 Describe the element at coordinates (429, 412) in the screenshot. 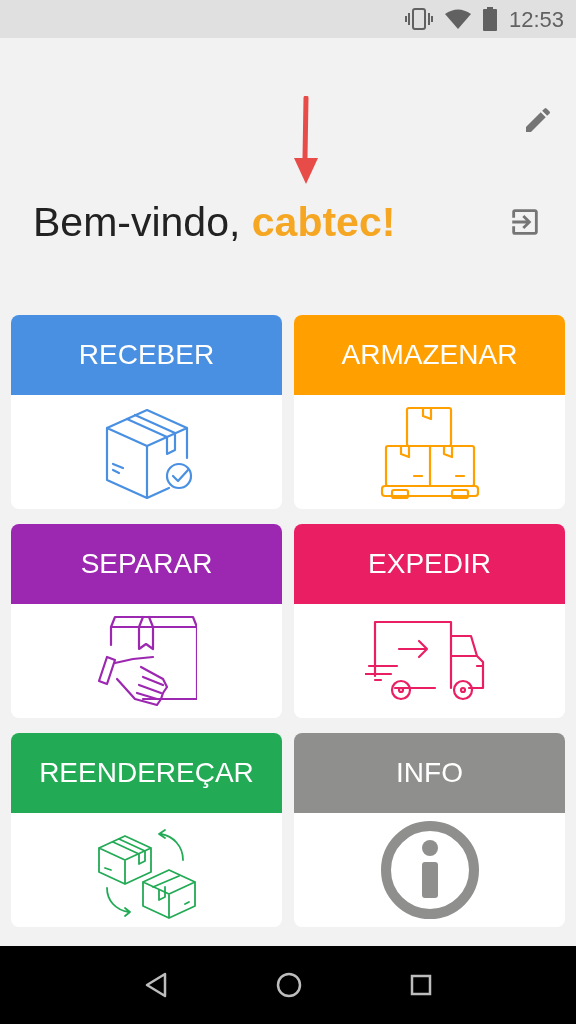

I see `menu-tile: ARMAZENAR` at that location.